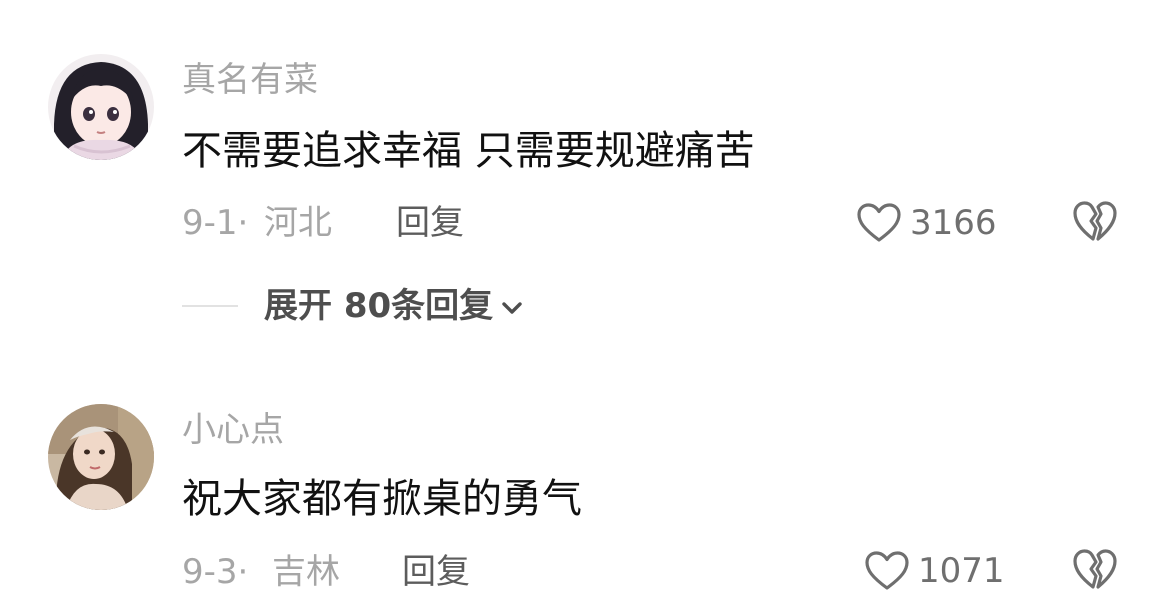 This screenshot has height=613, width=1170. What do you see at coordinates (250, 80) in the screenshot?
I see `username: 真名有菜` at bounding box center [250, 80].